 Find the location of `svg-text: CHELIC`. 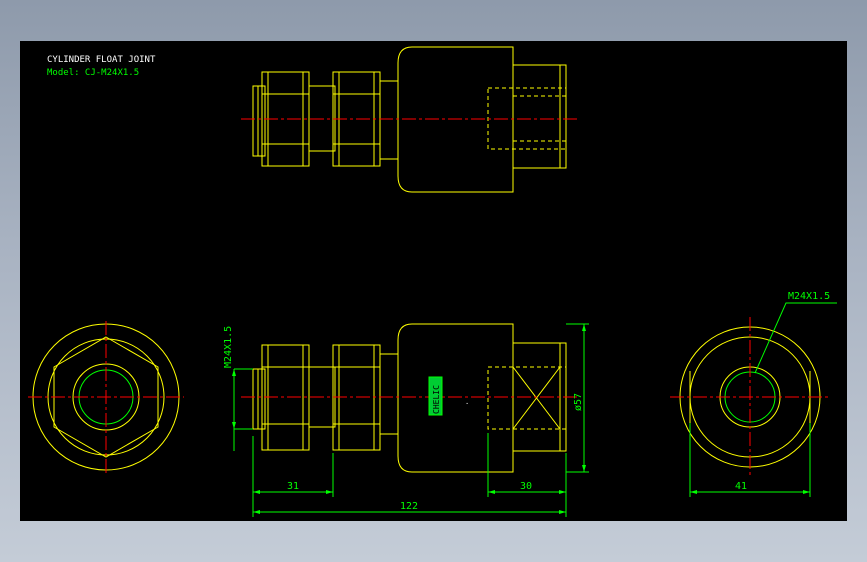

svg-text: CHELIC is located at coordinates (436, 399).